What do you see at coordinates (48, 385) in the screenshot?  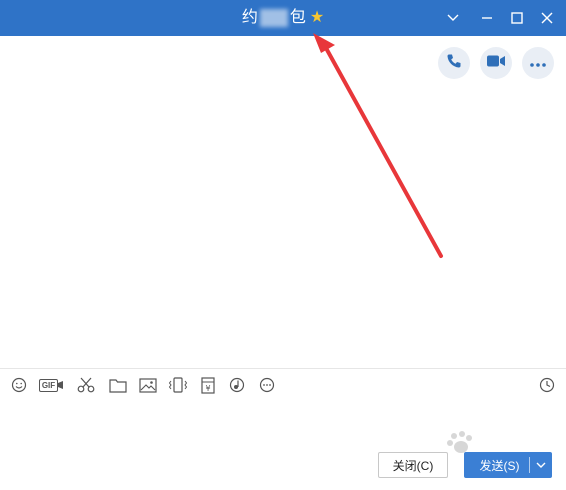 I see `gif-label: GIF` at bounding box center [48, 385].